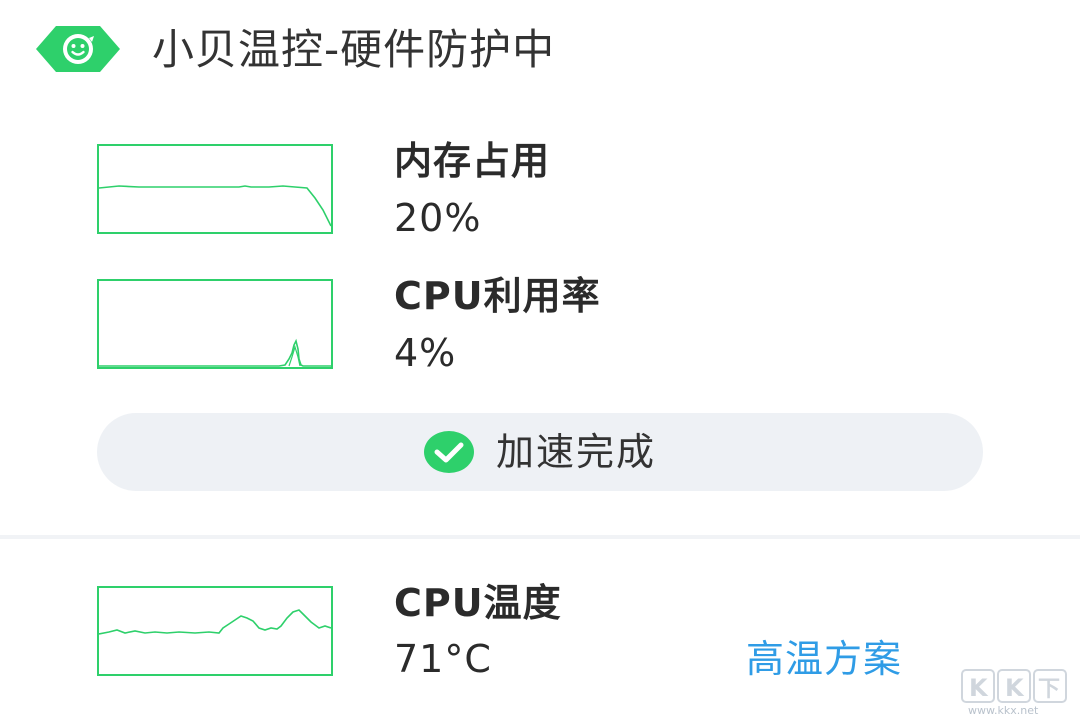 Image resolution: width=1080 pixels, height=720 pixels. I want to click on section-divider, so click(540, 537).